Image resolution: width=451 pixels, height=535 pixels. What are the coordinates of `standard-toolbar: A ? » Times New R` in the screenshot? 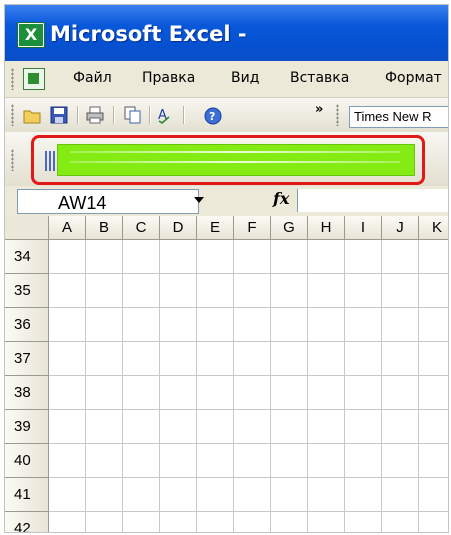 It's located at (226, 115).